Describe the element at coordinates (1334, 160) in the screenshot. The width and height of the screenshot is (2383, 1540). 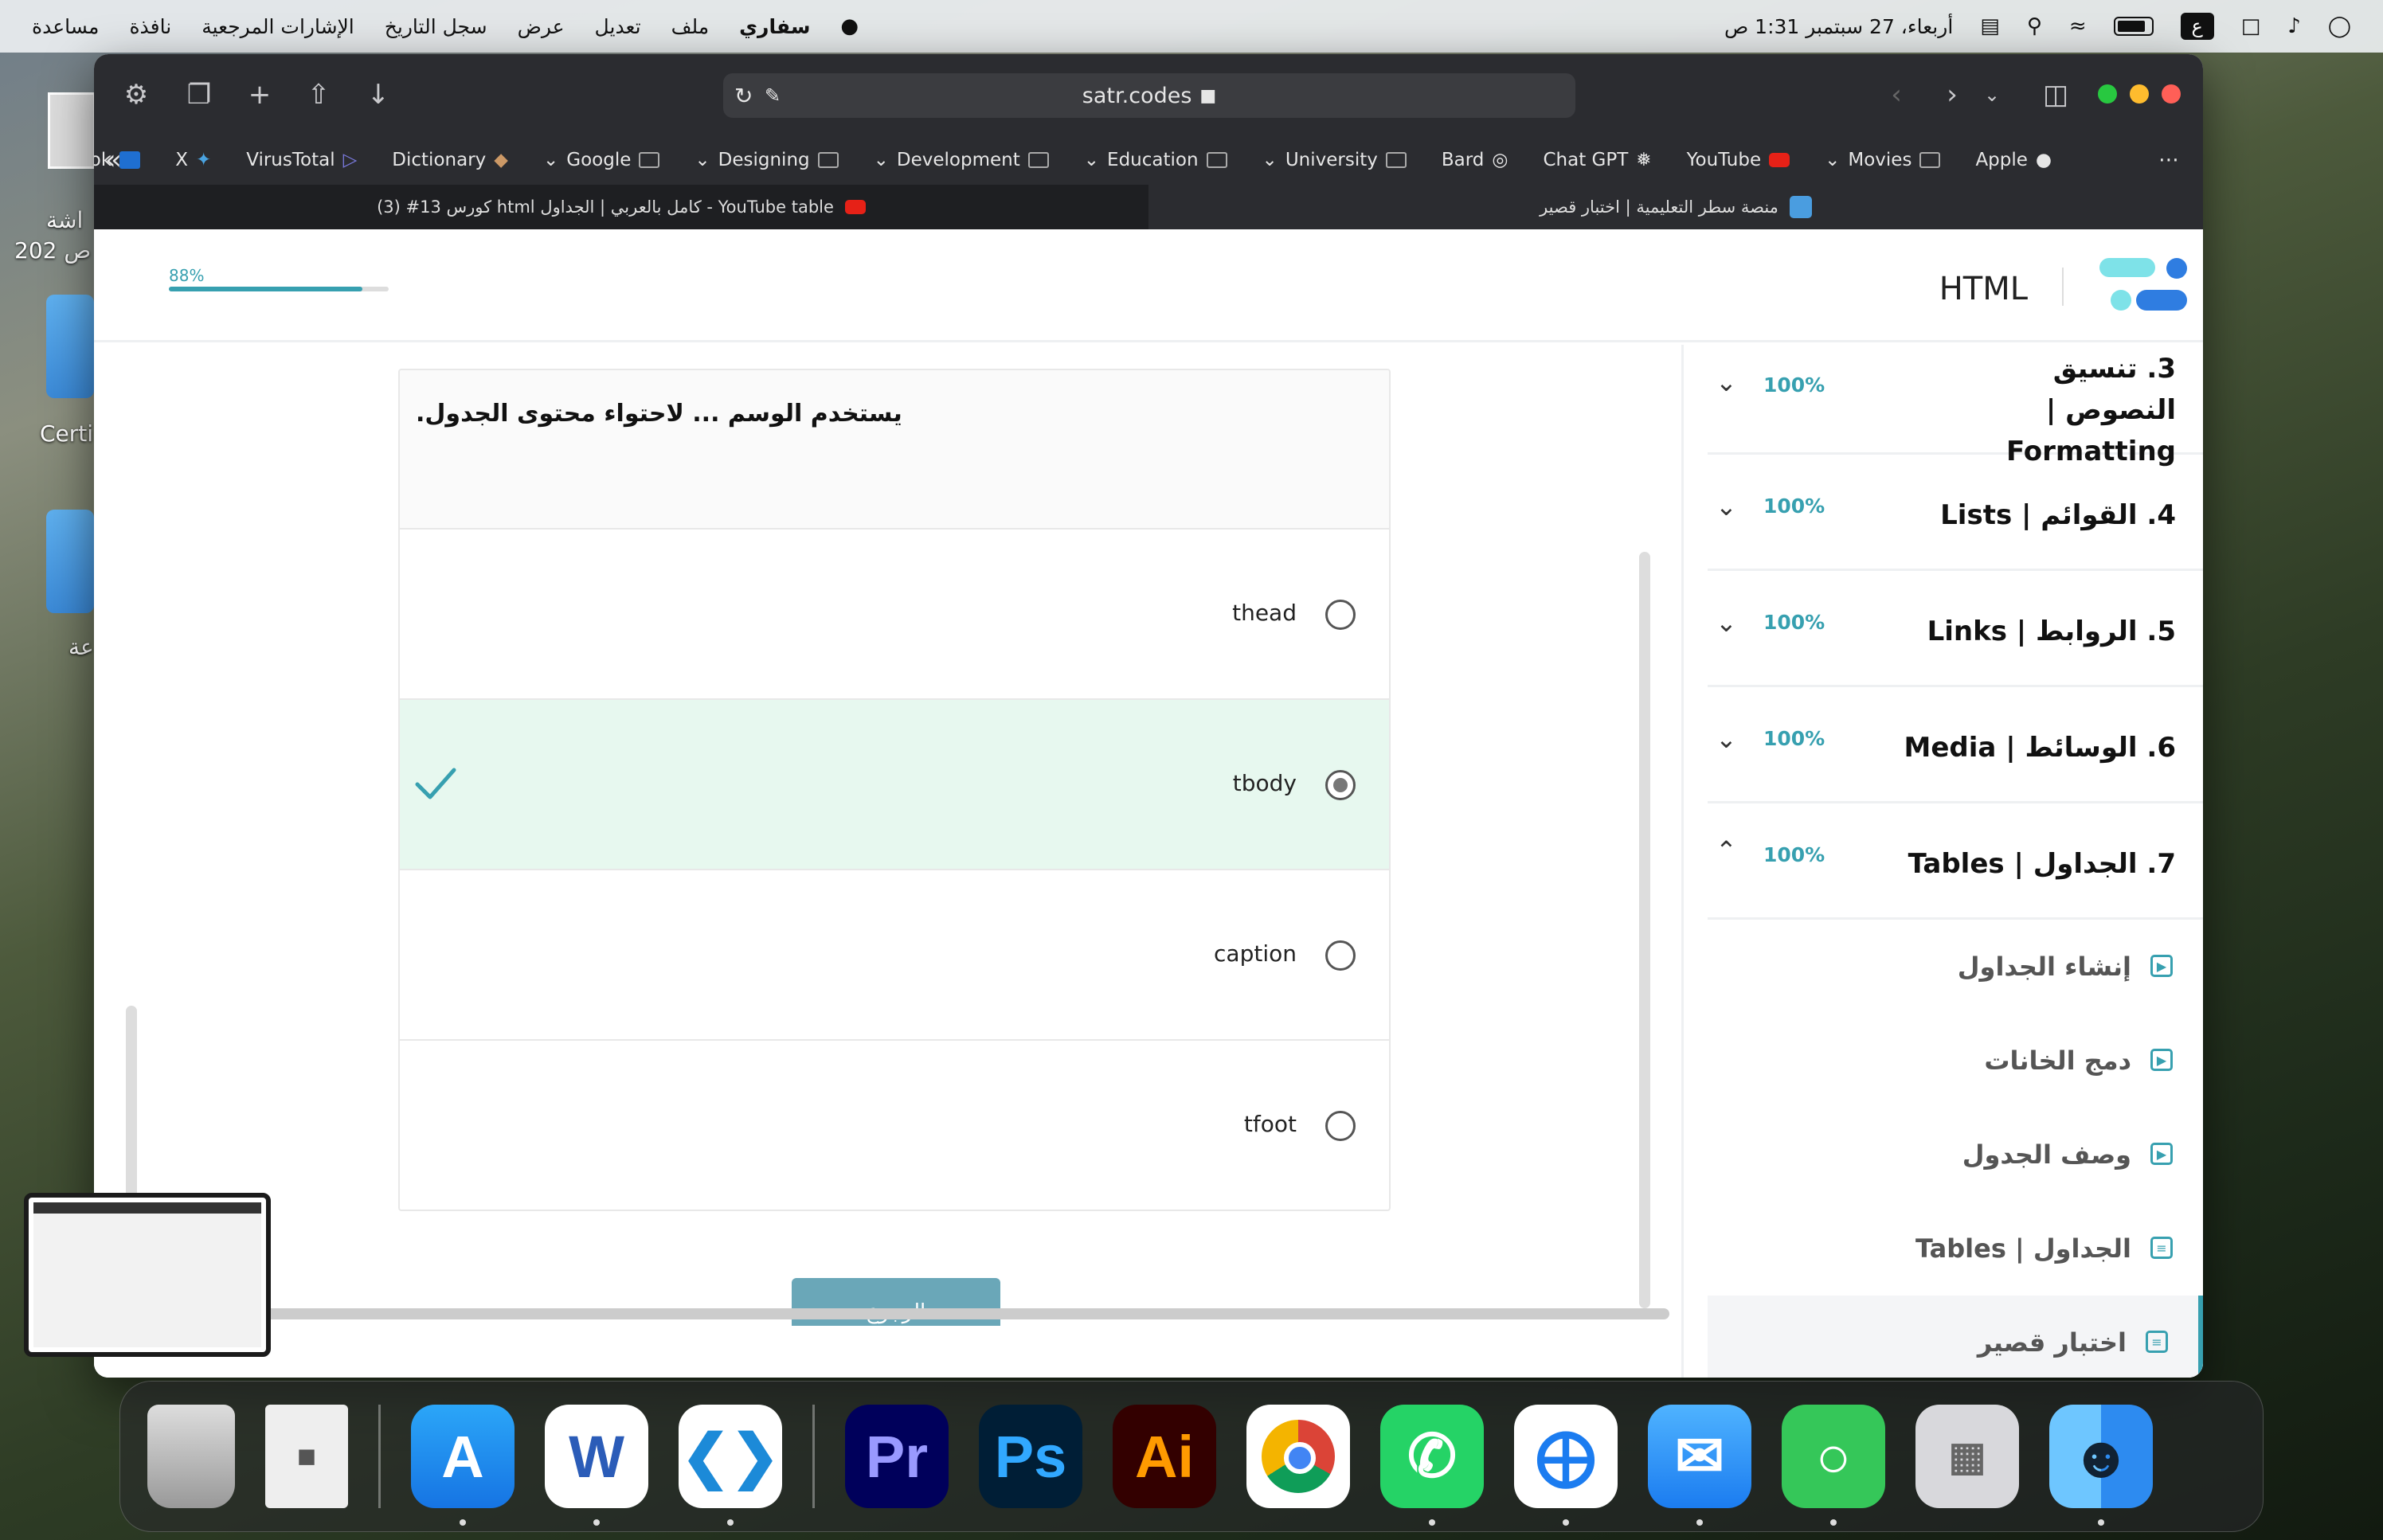
I see `bookmark-university: ⌄ University` at that location.